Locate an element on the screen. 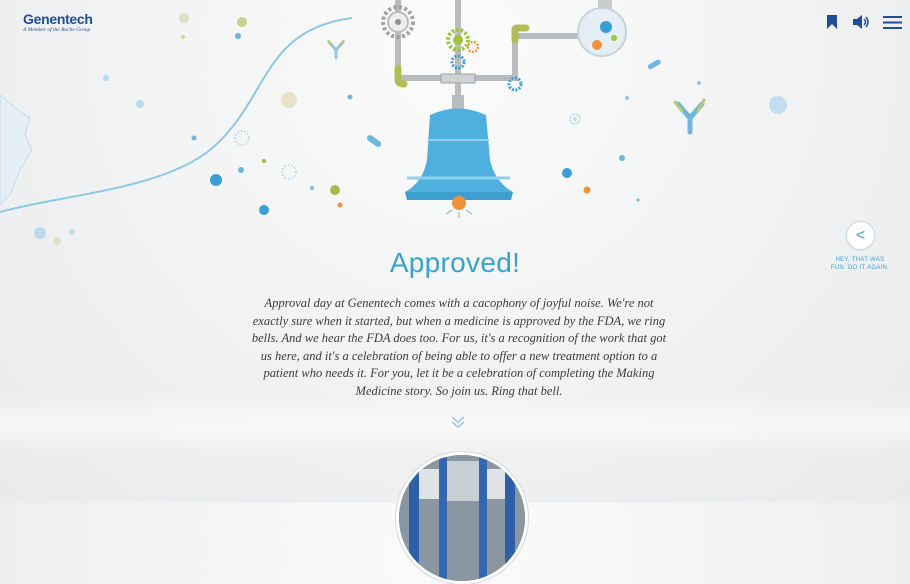 The width and height of the screenshot is (910, 584). brand-logo: Genentech A Member of the Roche Group is located at coordinates (58, 23).